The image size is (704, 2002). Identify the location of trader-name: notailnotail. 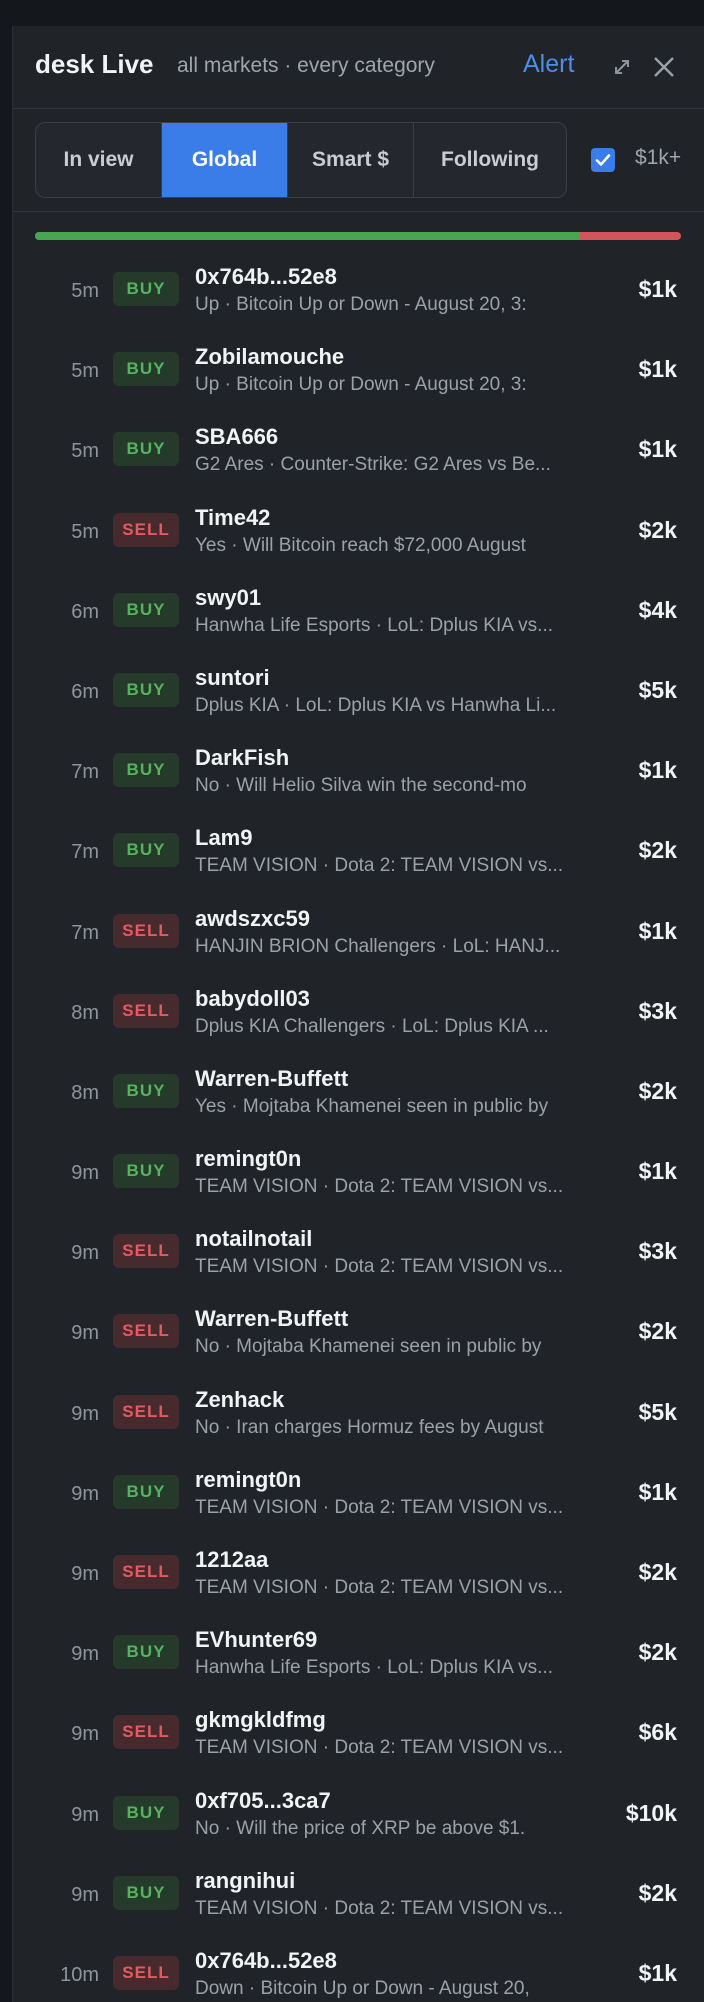
(253, 1239).